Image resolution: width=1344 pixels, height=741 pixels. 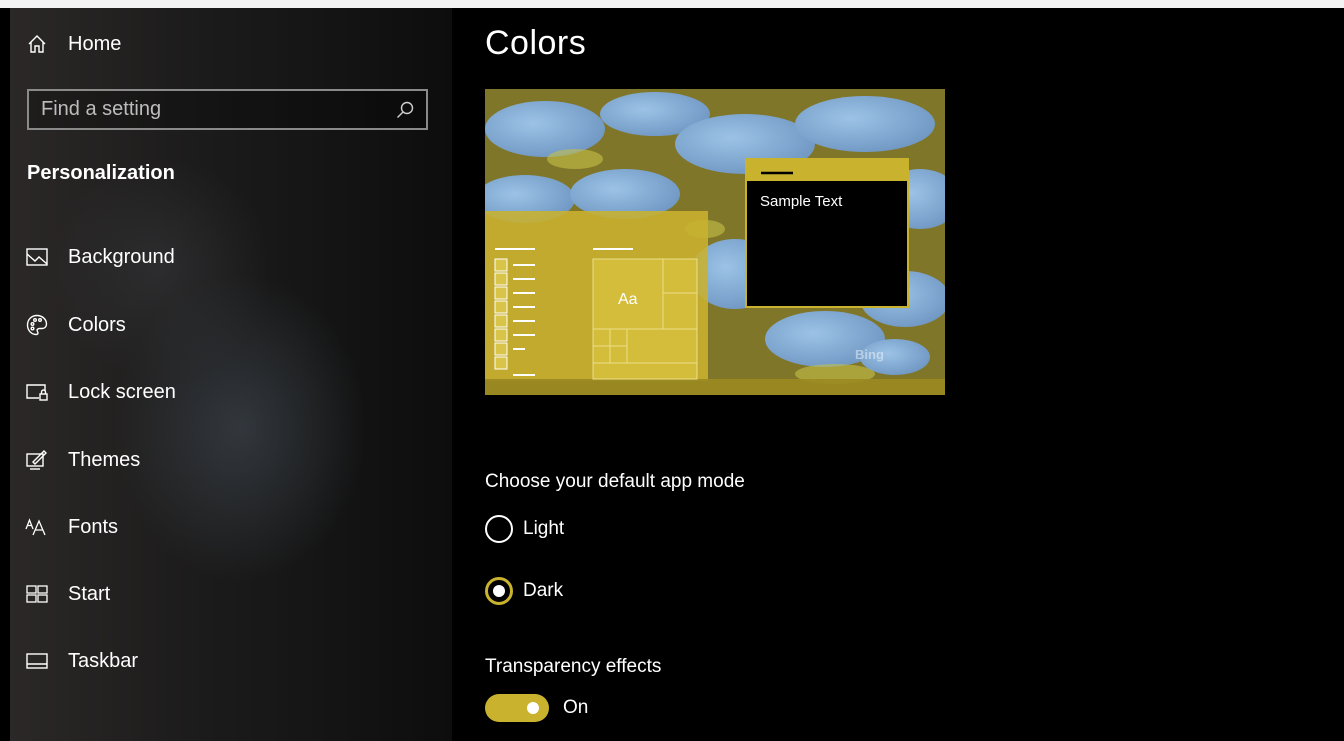 I want to click on palette-icon, so click(x=37, y=325).